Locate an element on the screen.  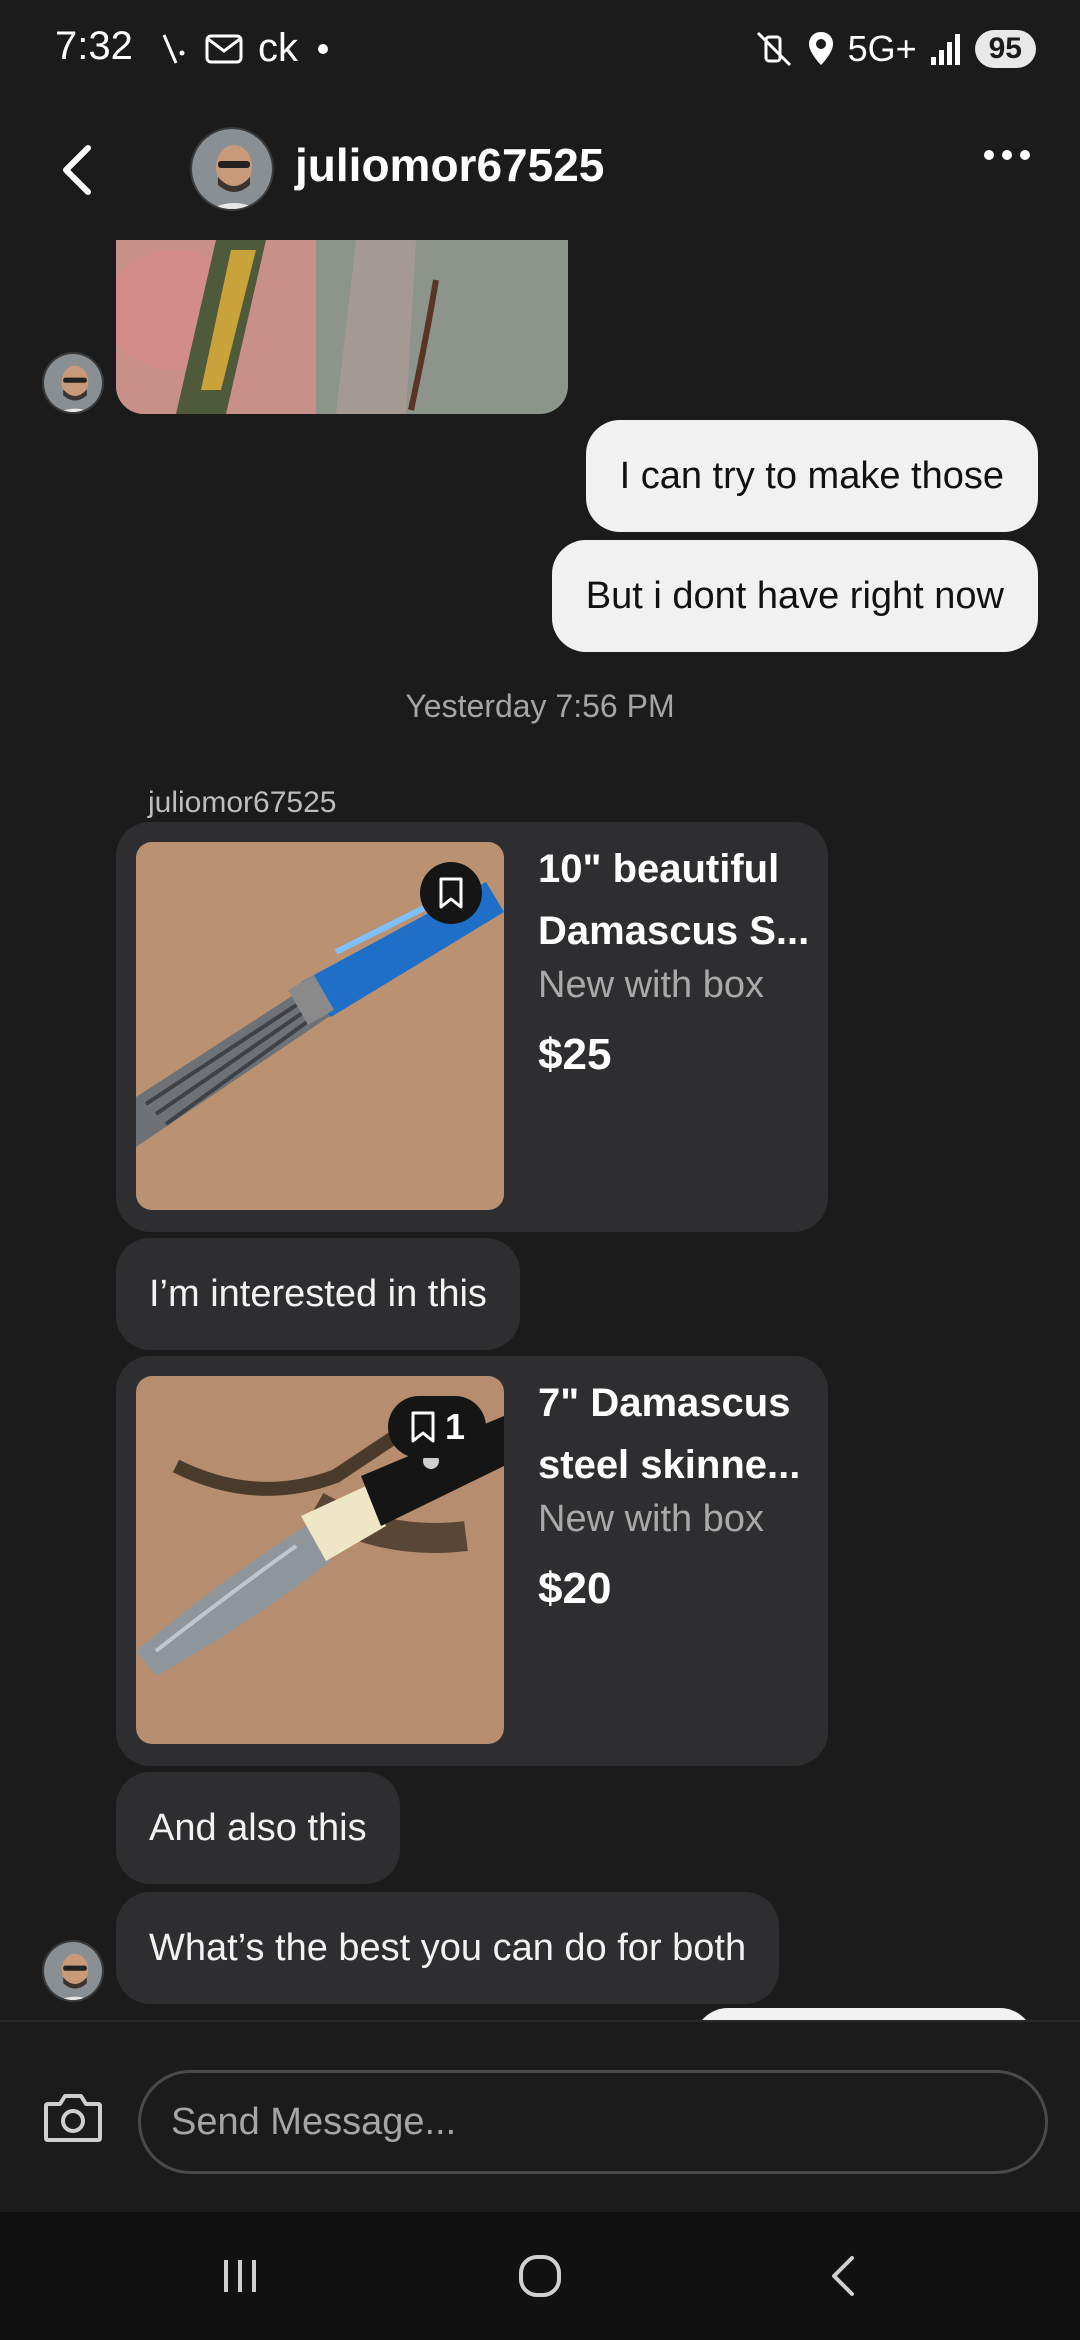
home-button is located at coordinates (540, 2276).